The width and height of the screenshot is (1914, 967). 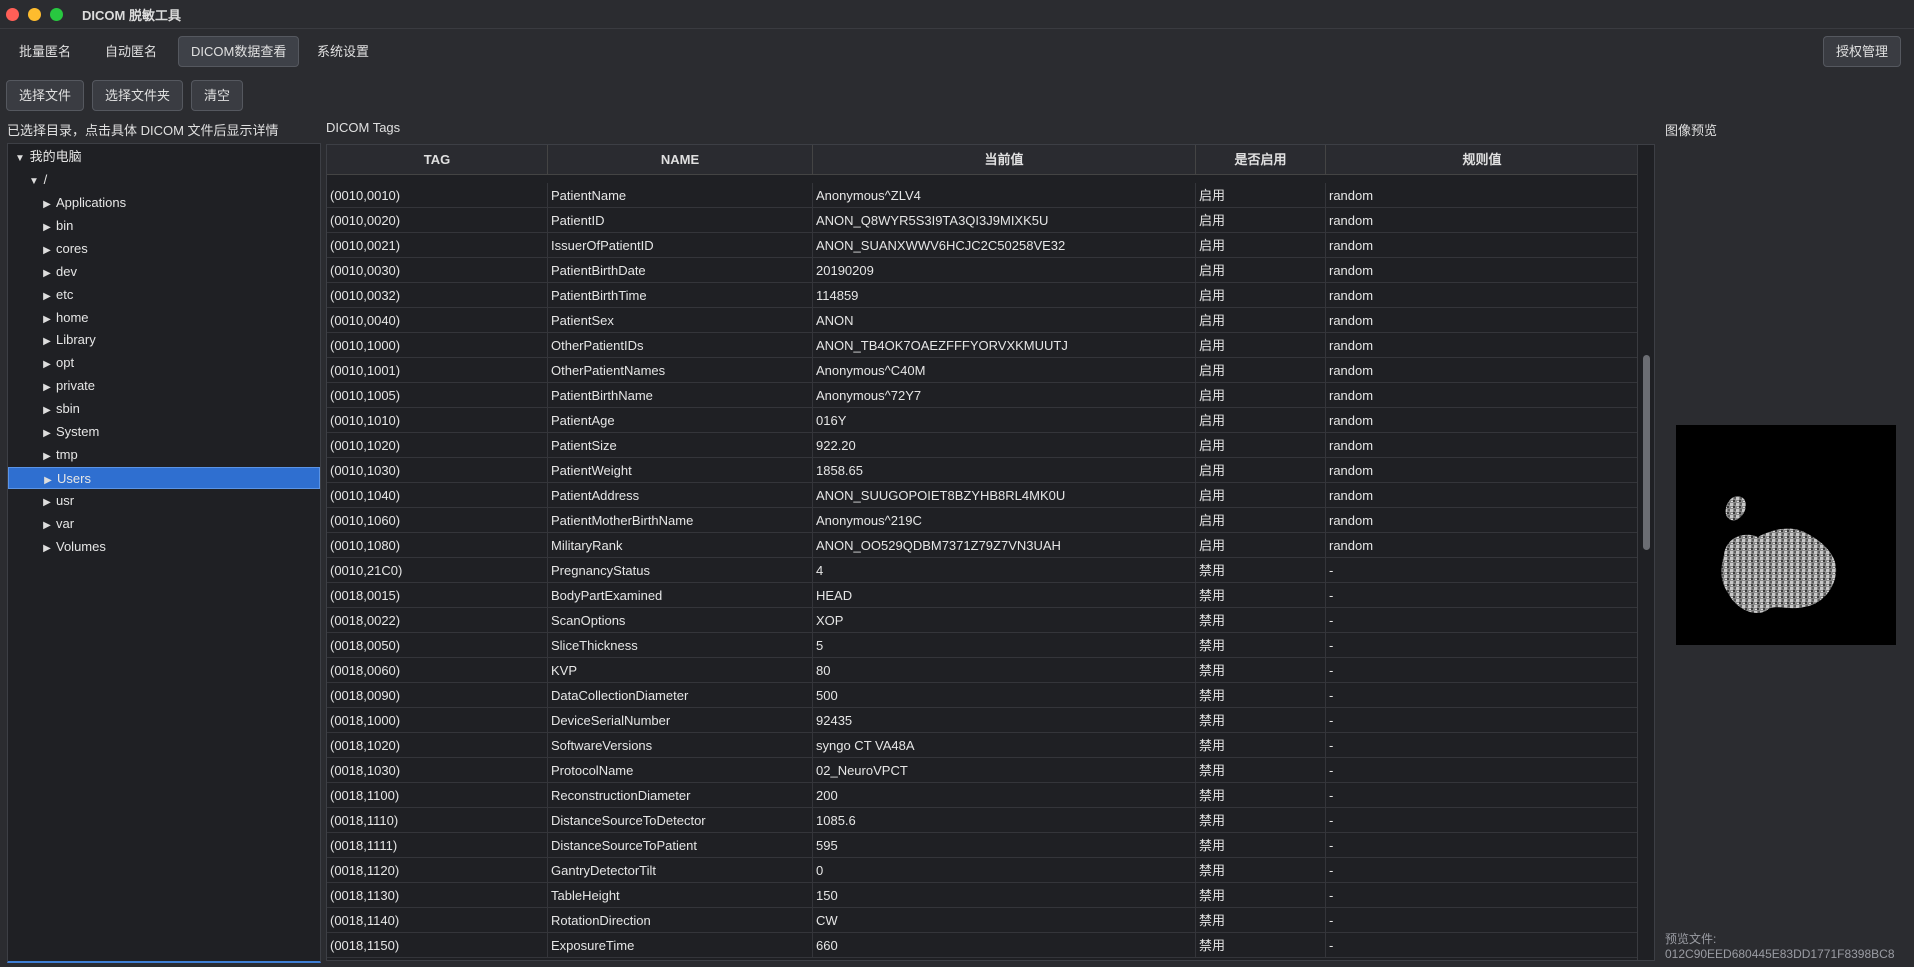 I want to click on tree-item-library: ▶ Library, so click(x=164, y=340).